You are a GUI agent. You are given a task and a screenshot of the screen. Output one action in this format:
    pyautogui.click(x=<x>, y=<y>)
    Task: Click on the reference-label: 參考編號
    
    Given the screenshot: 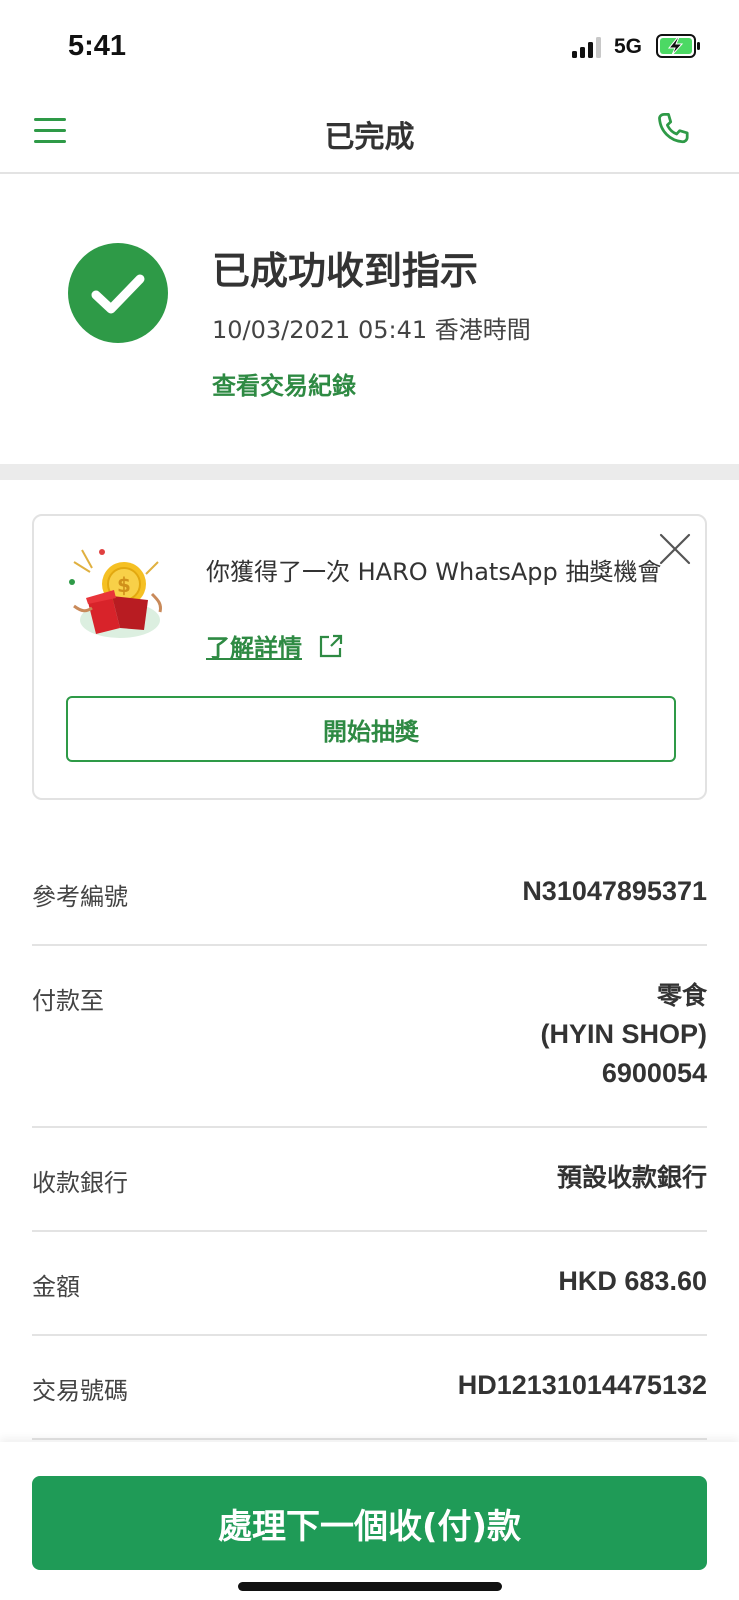 What is the action you would take?
    pyautogui.click(x=80, y=897)
    